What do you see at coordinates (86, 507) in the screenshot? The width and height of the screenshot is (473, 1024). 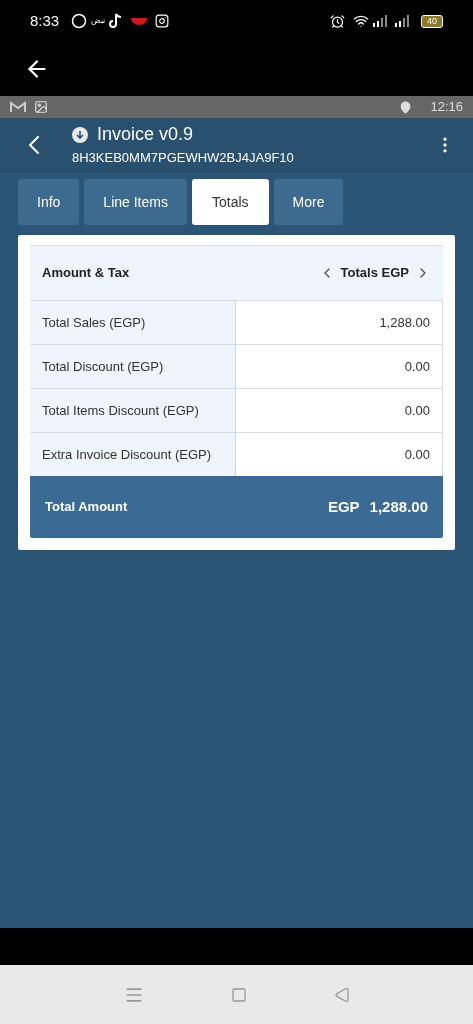 I see `total-label: Total Amount` at bounding box center [86, 507].